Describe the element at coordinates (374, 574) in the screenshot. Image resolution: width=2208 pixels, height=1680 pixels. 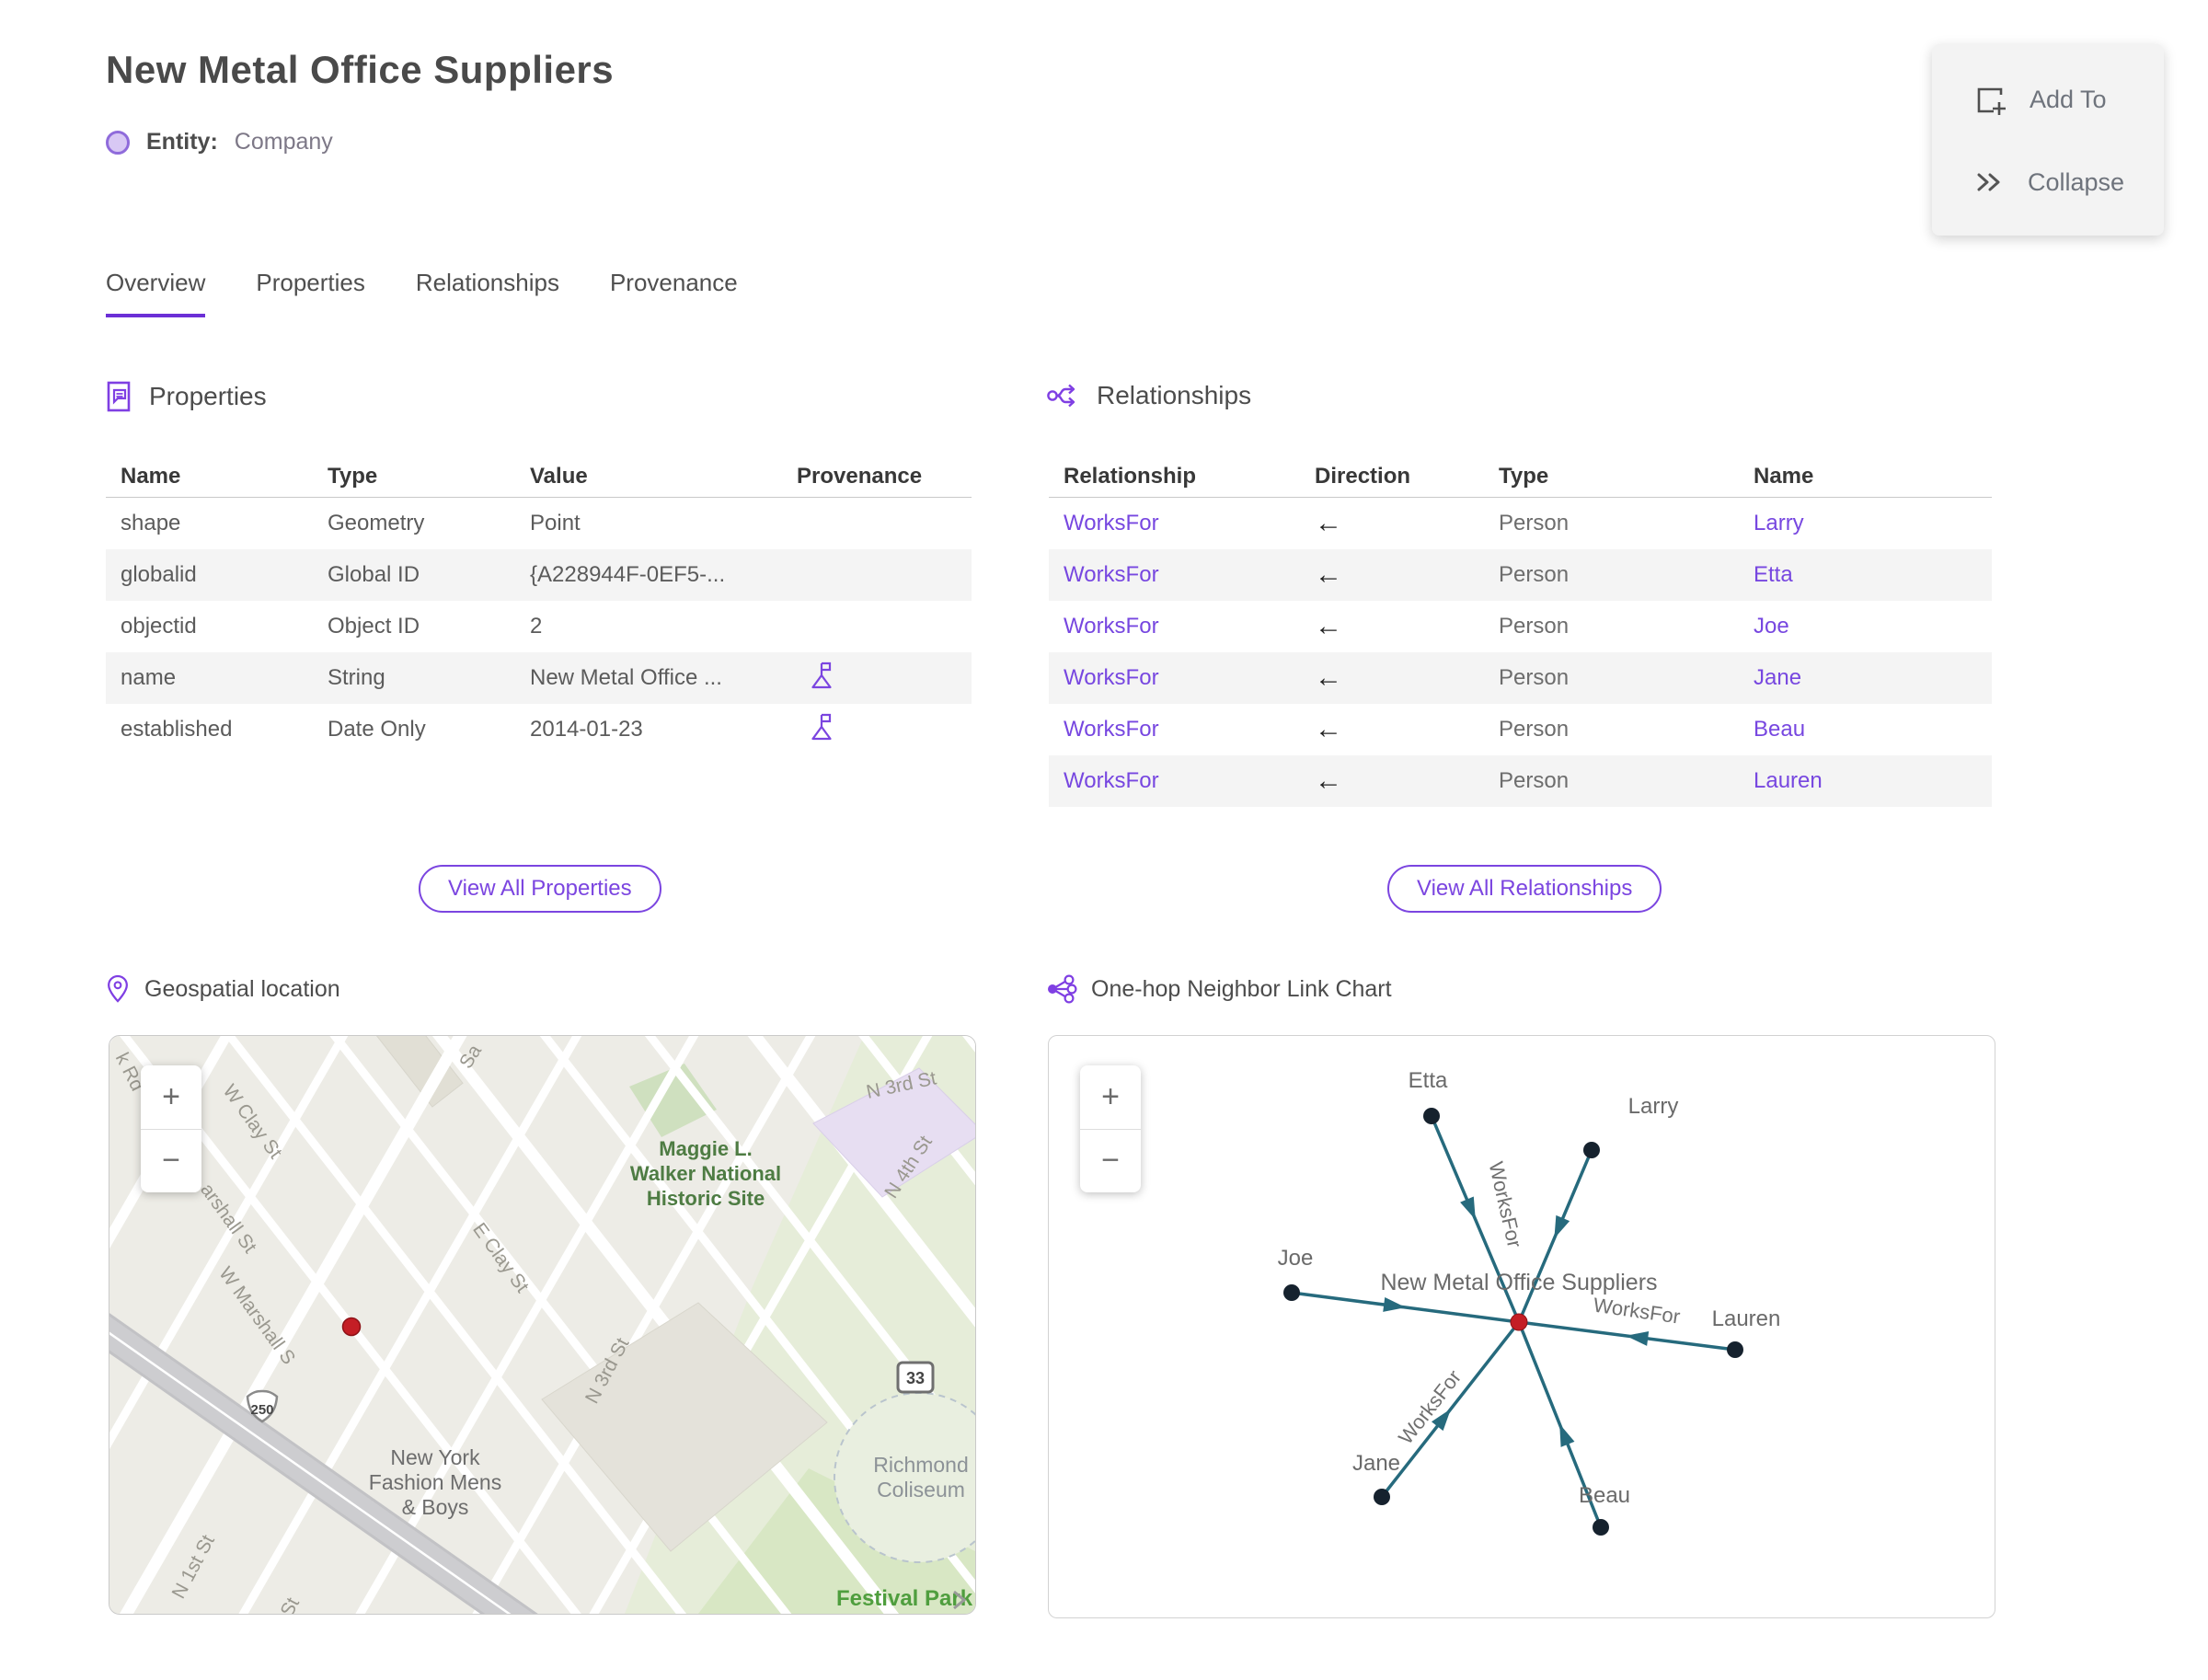
I see `property-type: Global ID` at that location.